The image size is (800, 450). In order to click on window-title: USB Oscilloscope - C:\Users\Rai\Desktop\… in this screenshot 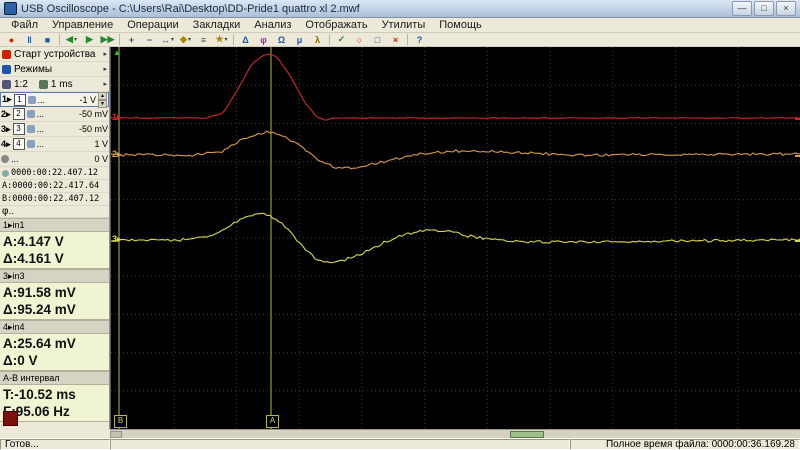, I will do `click(190, 8)`.